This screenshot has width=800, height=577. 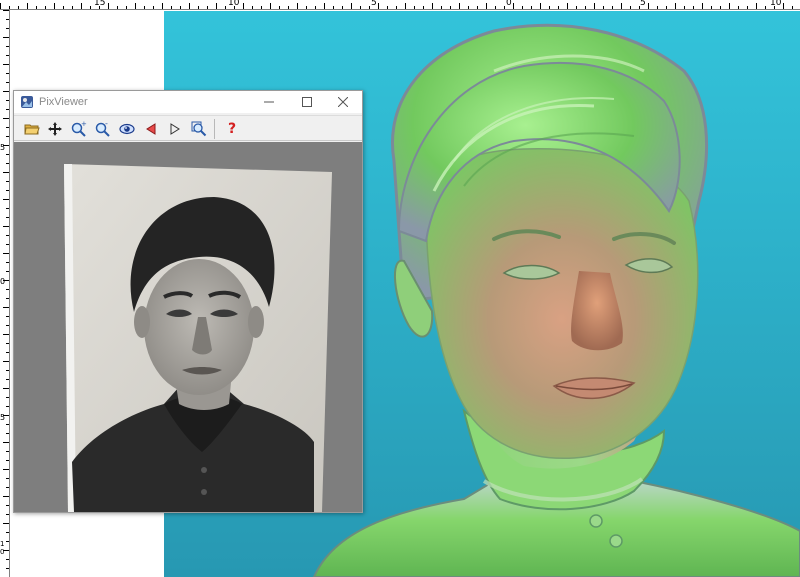 I want to click on pixviewer-title: PixViewer, so click(x=63, y=102).